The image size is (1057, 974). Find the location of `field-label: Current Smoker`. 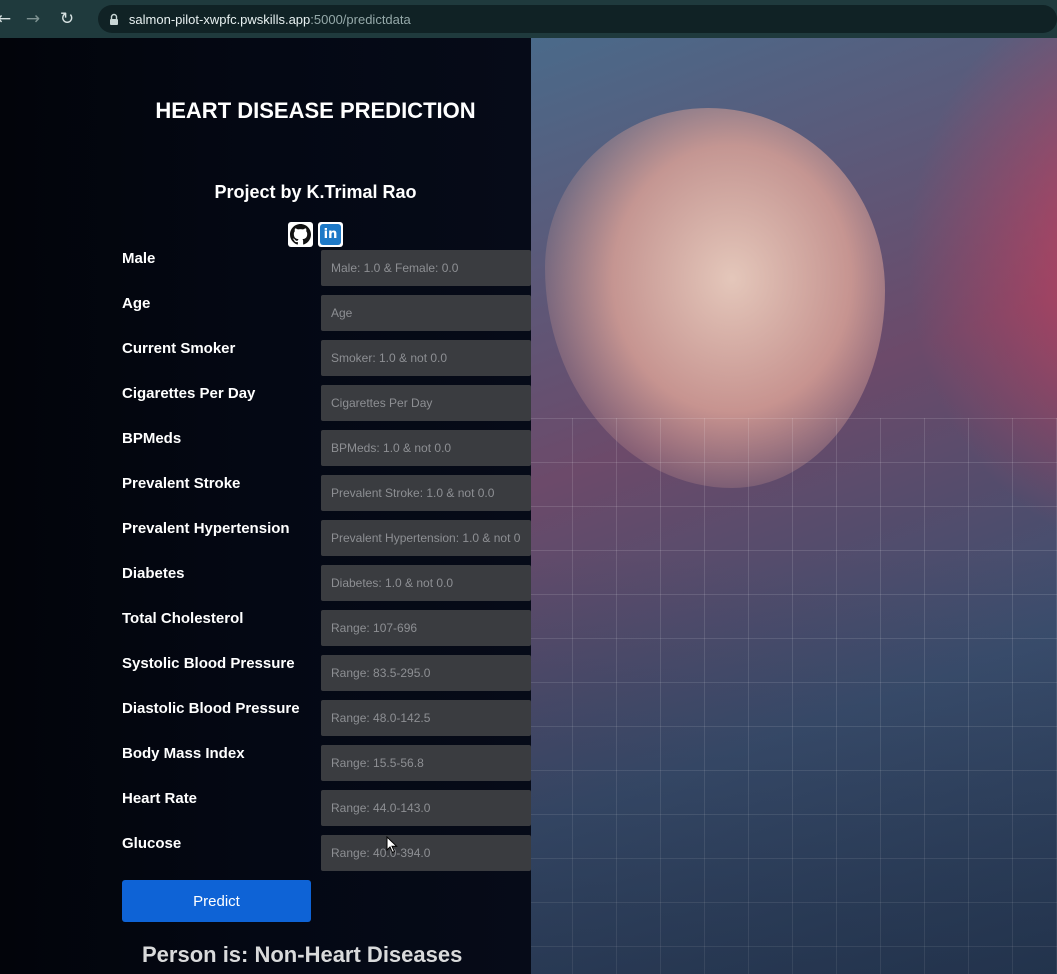

field-label: Current Smoker is located at coordinates (179, 348).